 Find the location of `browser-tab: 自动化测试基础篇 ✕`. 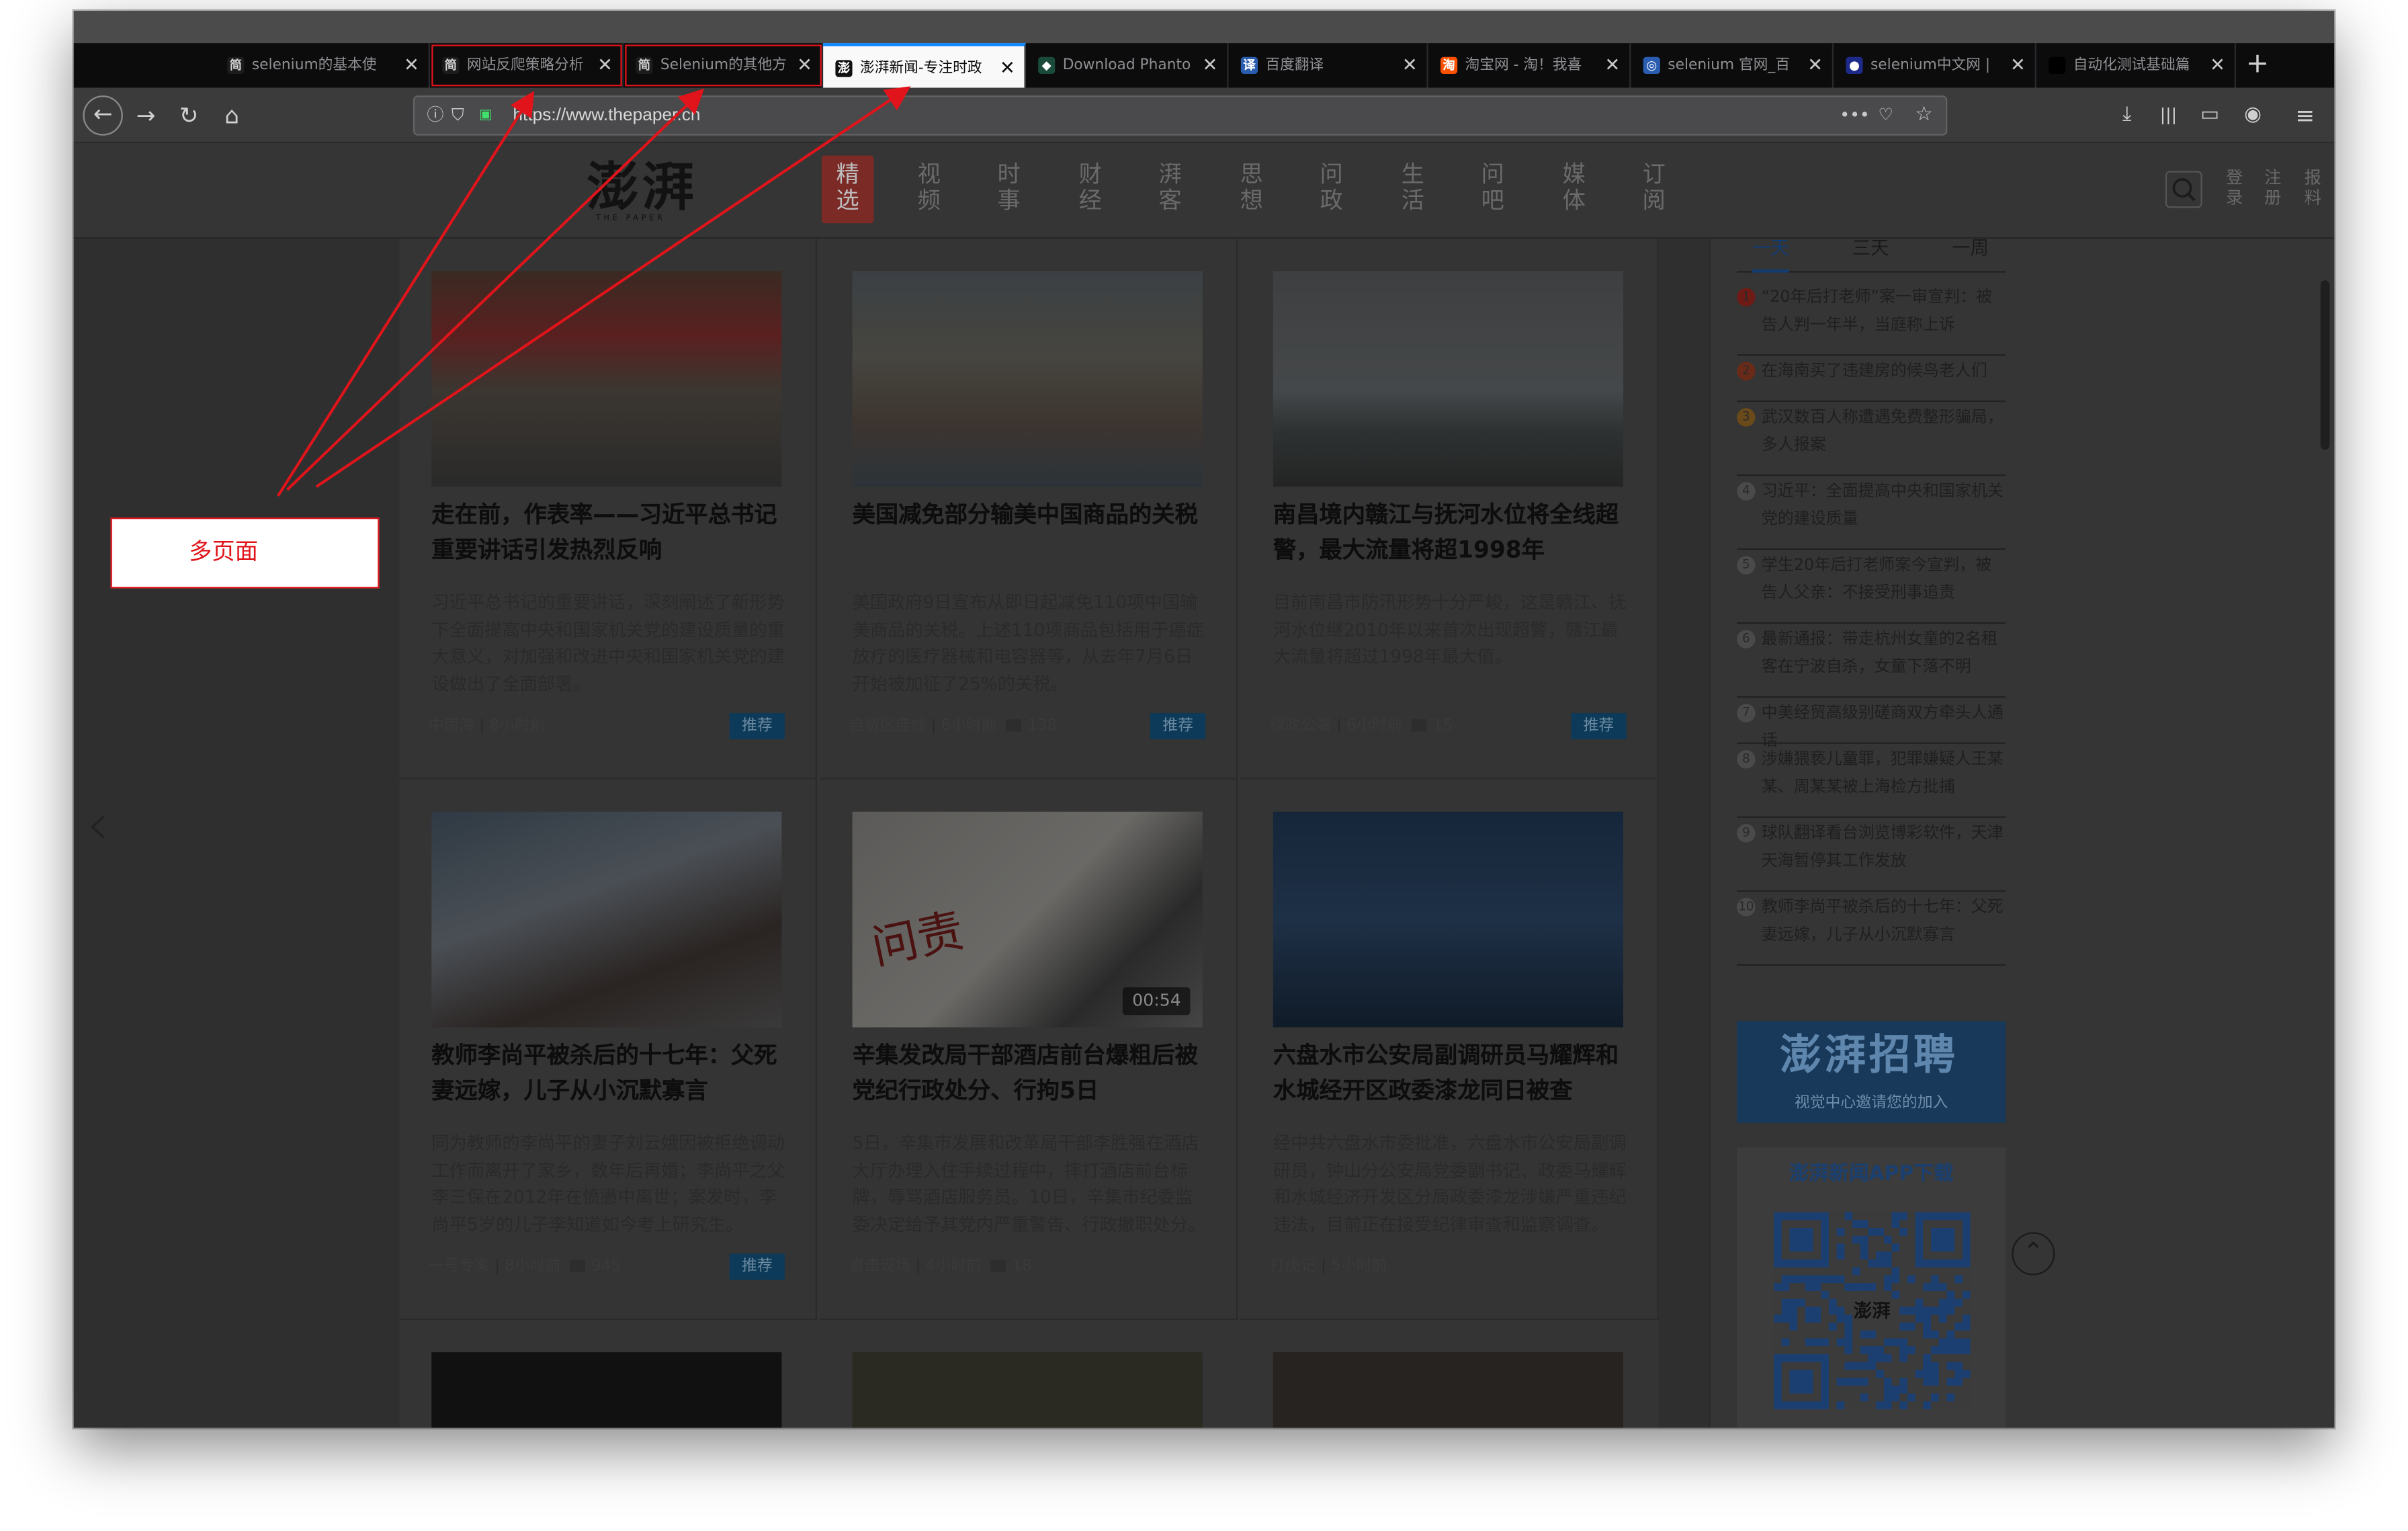

browser-tab: 自动化测试基础篇 ✕ is located at coordinates (2136, 65).